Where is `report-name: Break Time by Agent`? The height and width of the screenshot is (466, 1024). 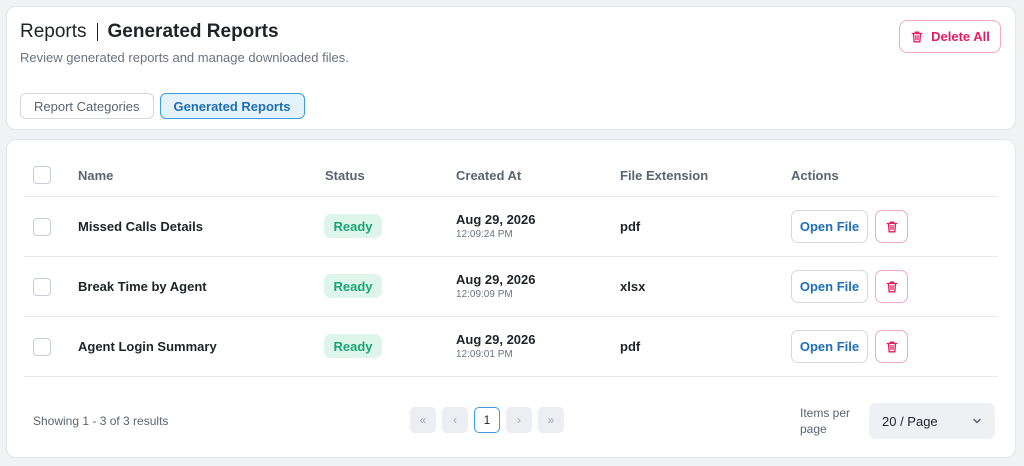 report-name: Break Time by Agent is located at coordinates (142, 286).